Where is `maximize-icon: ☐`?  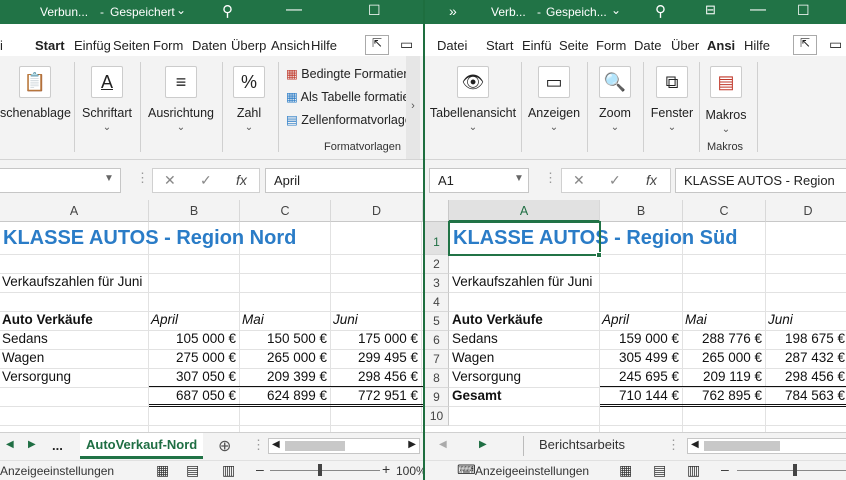 maximize-icon: ☐ is located at coordinates (803, 10).